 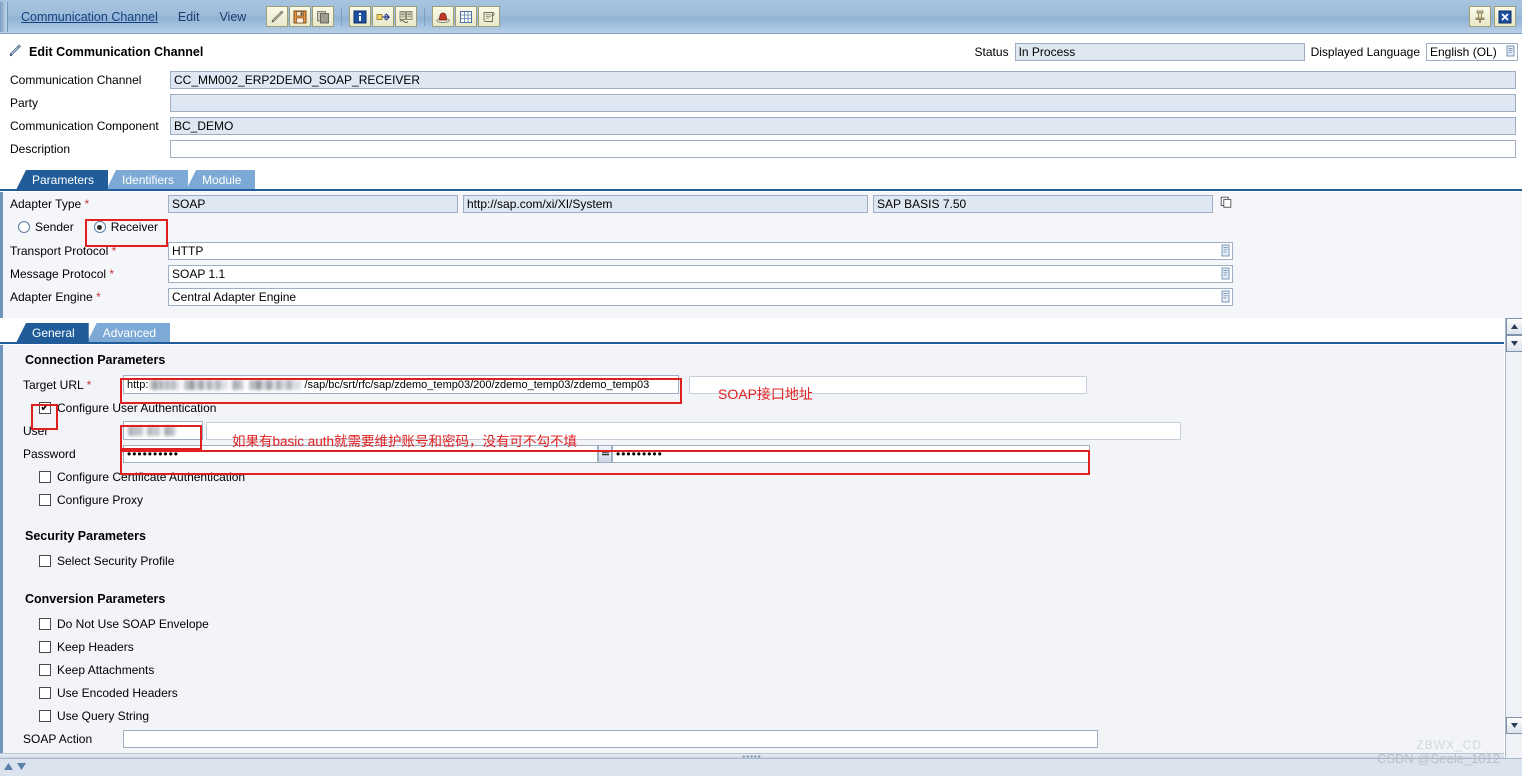 What do you see at coordinates (753, 669) in the screenshot?
I see `keep-attachments-row: Keep Attachments` at bounding box center [753, 669].